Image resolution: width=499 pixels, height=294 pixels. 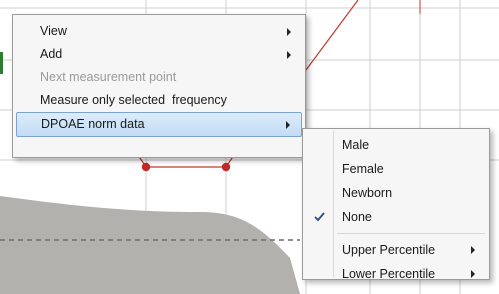 What do you see at coordinates (363, 169) in the screenshot?
I see `menu-item-label: Female` at bounding box center [363, 169].